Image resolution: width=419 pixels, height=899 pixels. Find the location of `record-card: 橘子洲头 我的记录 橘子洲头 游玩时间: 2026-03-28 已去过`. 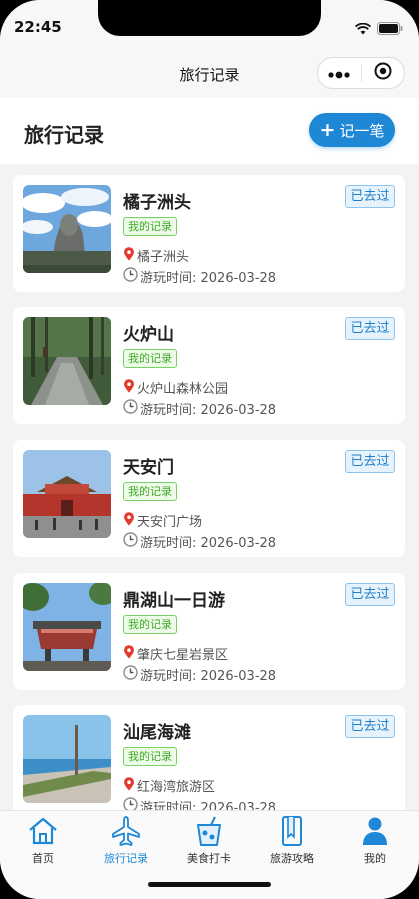

record-card: 橘子洲头 我的记录 橘子洲头 游玩时间: 2026-03-28 已去过 is located at coordinates (209, 233).